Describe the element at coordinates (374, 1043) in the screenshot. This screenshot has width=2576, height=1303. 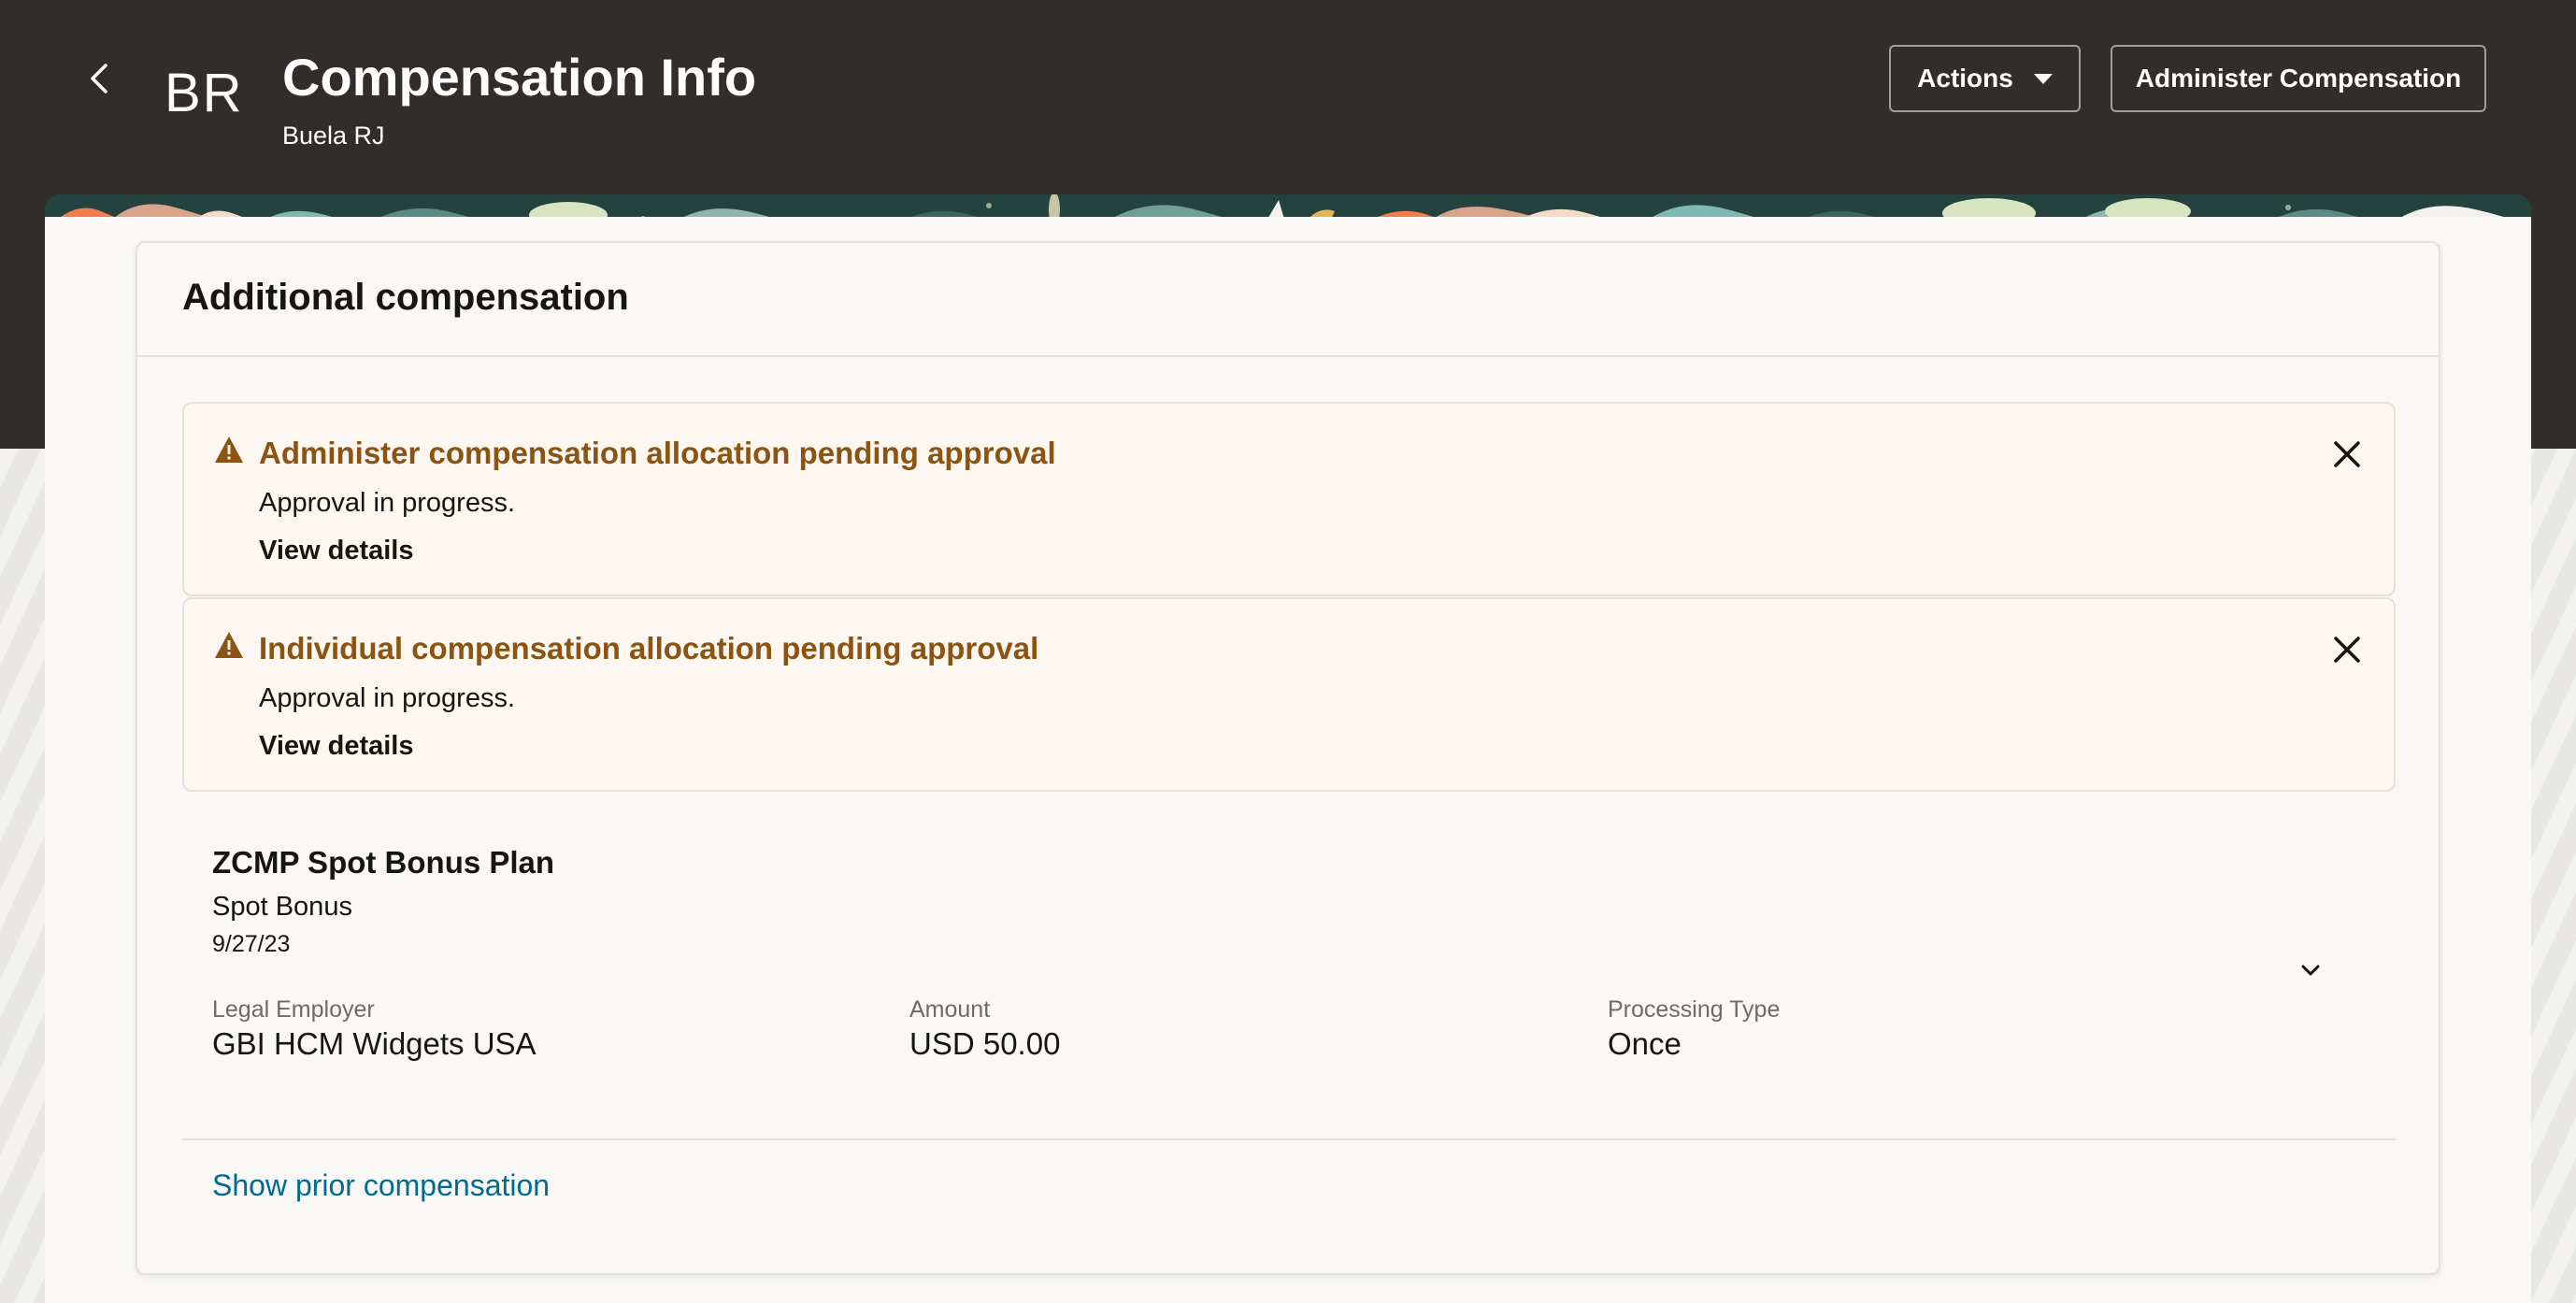
I see `legal-employer-value: GBI HCM Widgets USA` at that location.